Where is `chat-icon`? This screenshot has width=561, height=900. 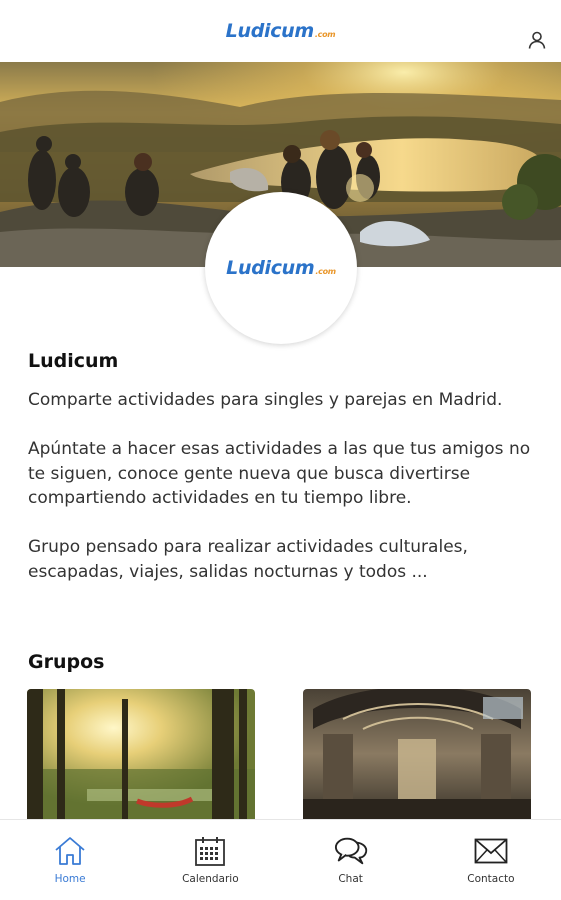
chat-icon is located at coordinates (351, 851).